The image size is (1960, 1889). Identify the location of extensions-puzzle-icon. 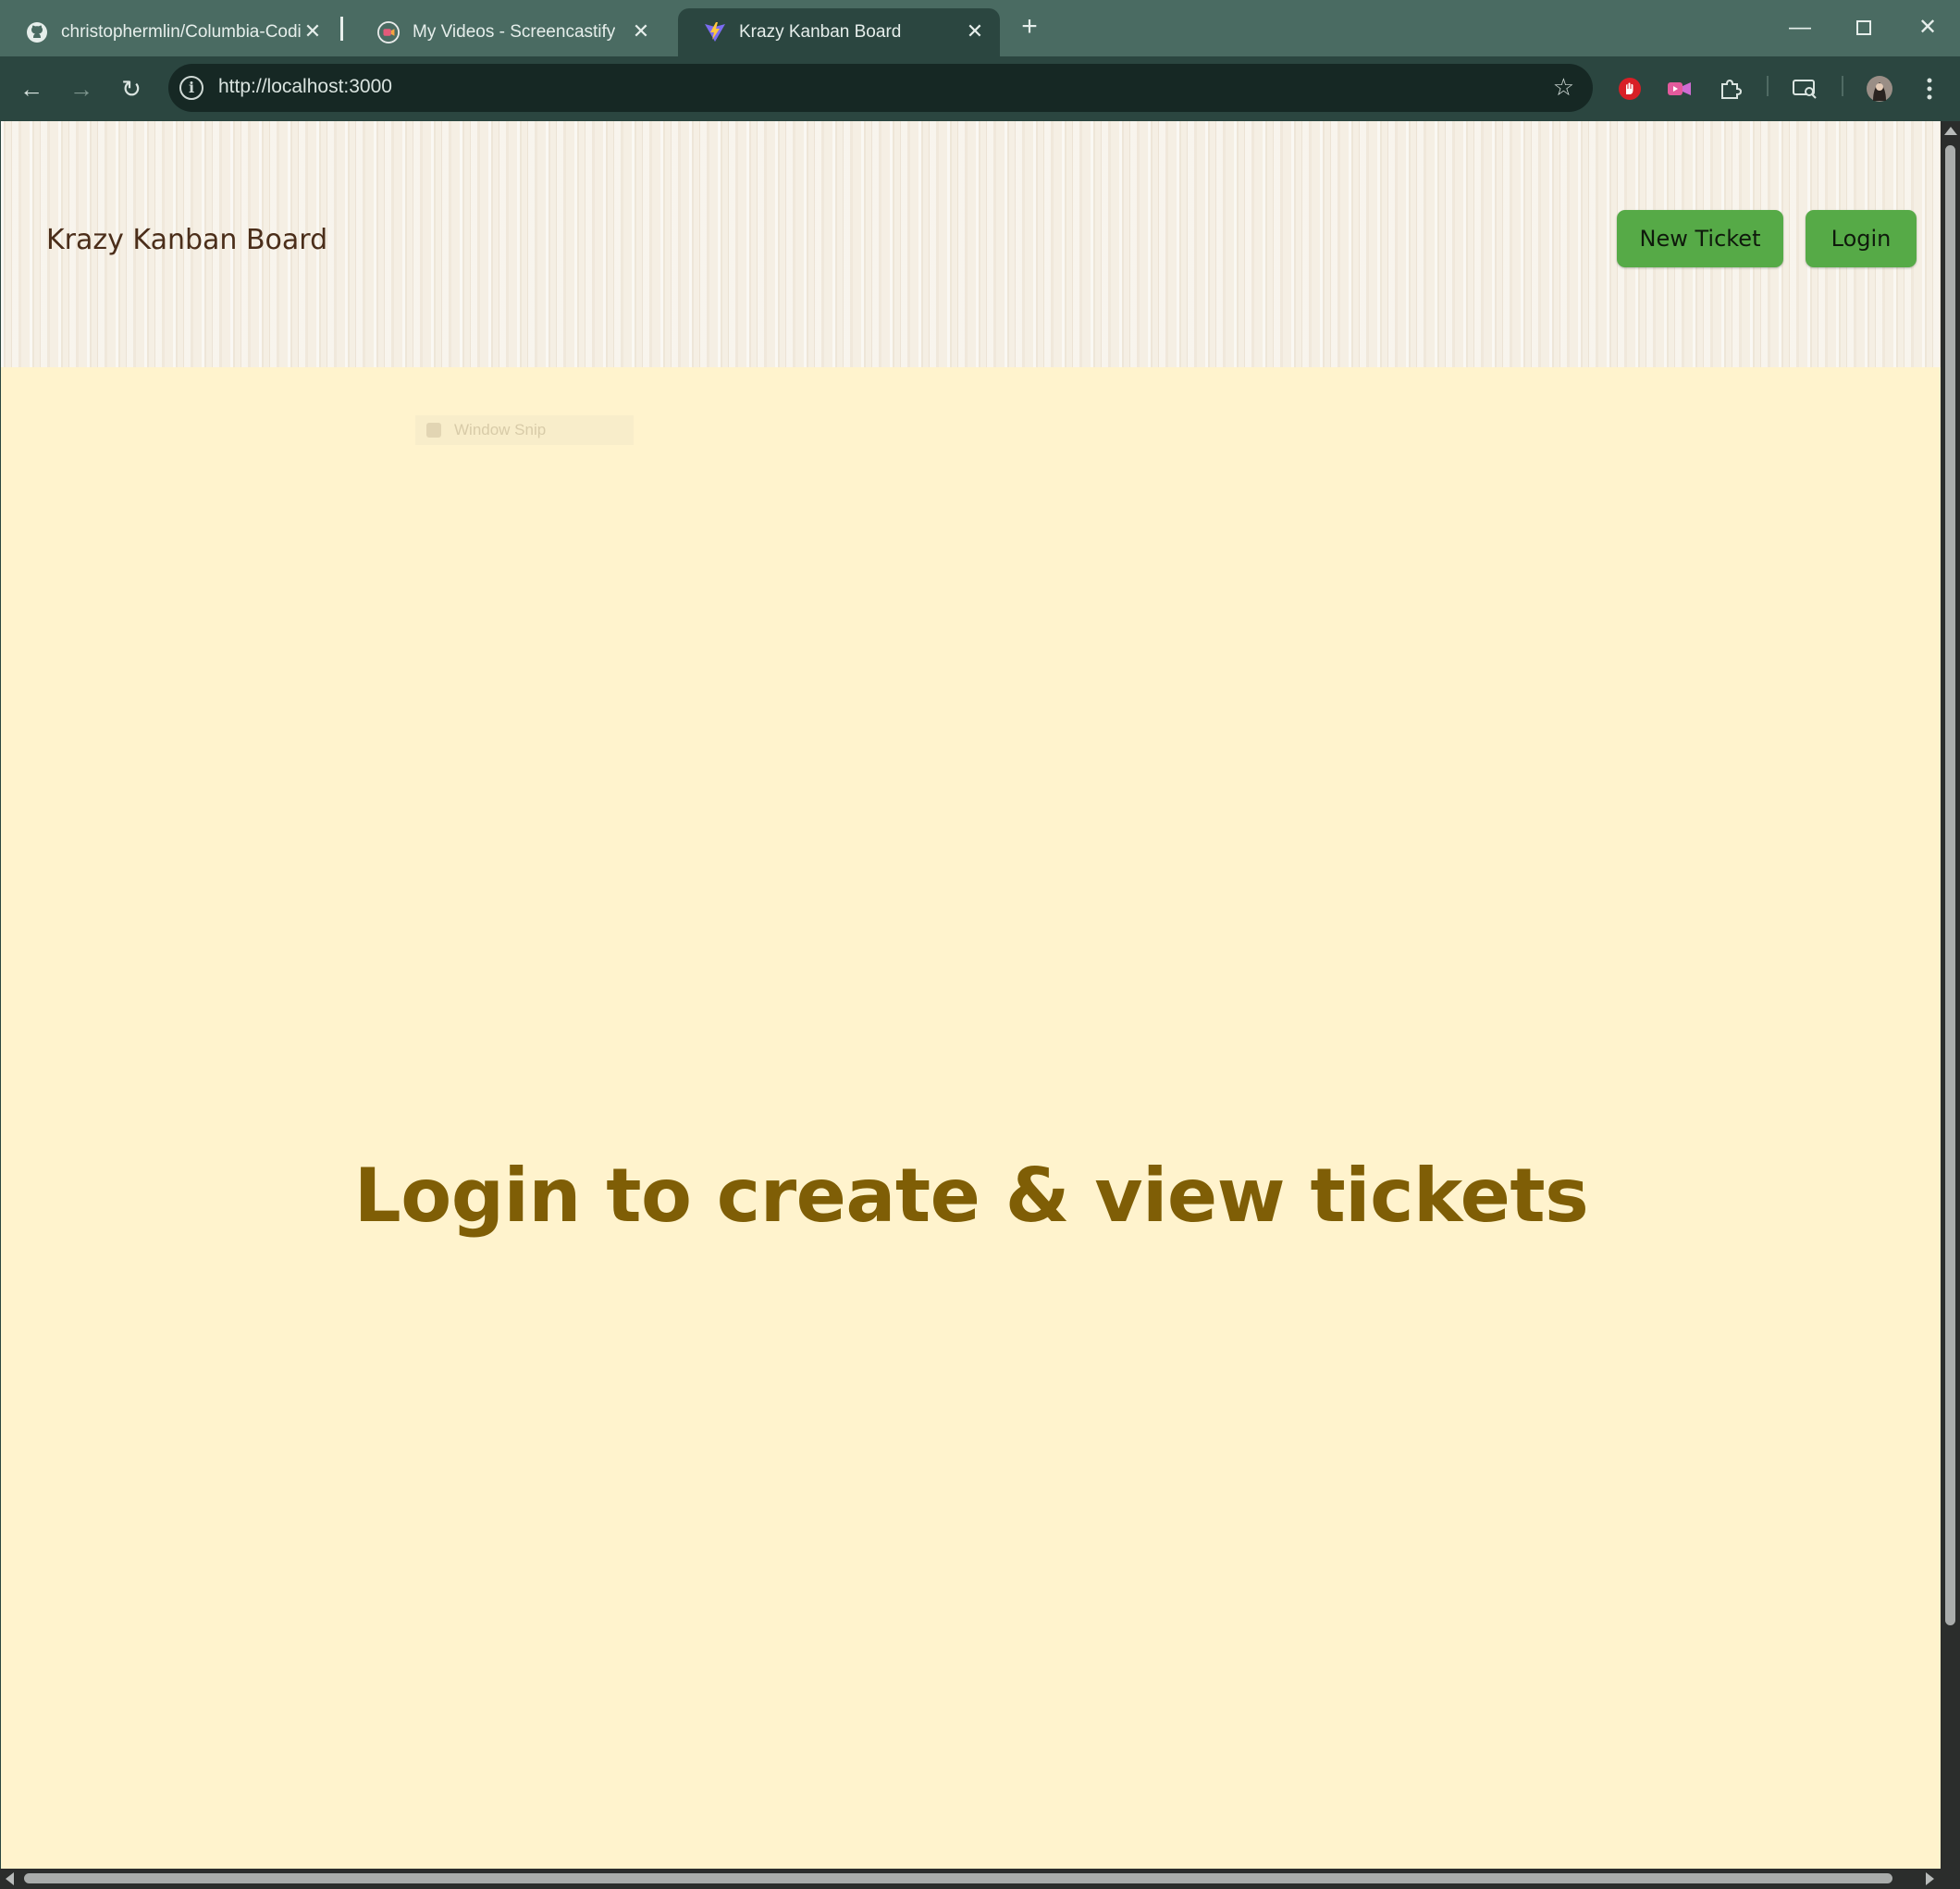
(1730, 89).